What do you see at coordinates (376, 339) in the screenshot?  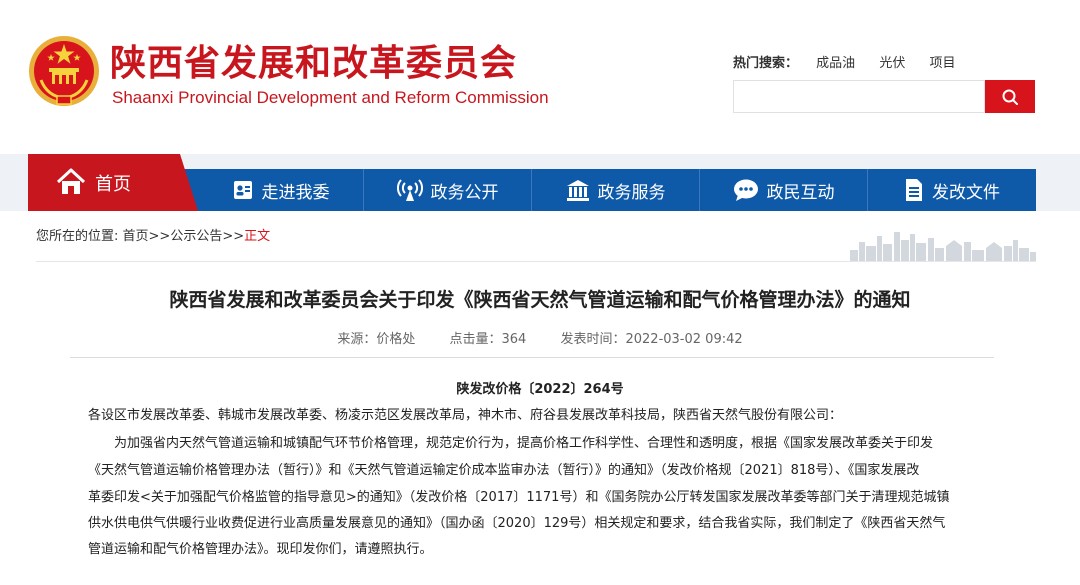 I see `article-source: 来源：价格处` at bounding box center [376, 339].